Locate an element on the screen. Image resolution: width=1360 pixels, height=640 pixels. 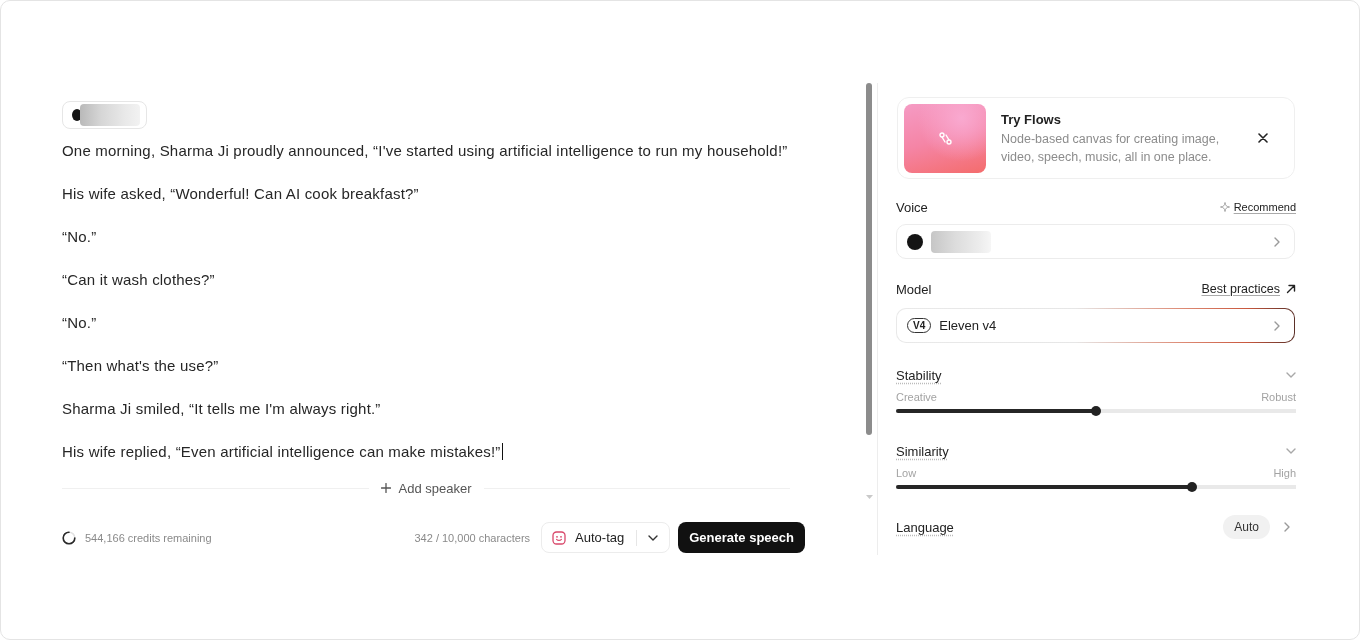
close-button is located at coordinates (1263, 138).